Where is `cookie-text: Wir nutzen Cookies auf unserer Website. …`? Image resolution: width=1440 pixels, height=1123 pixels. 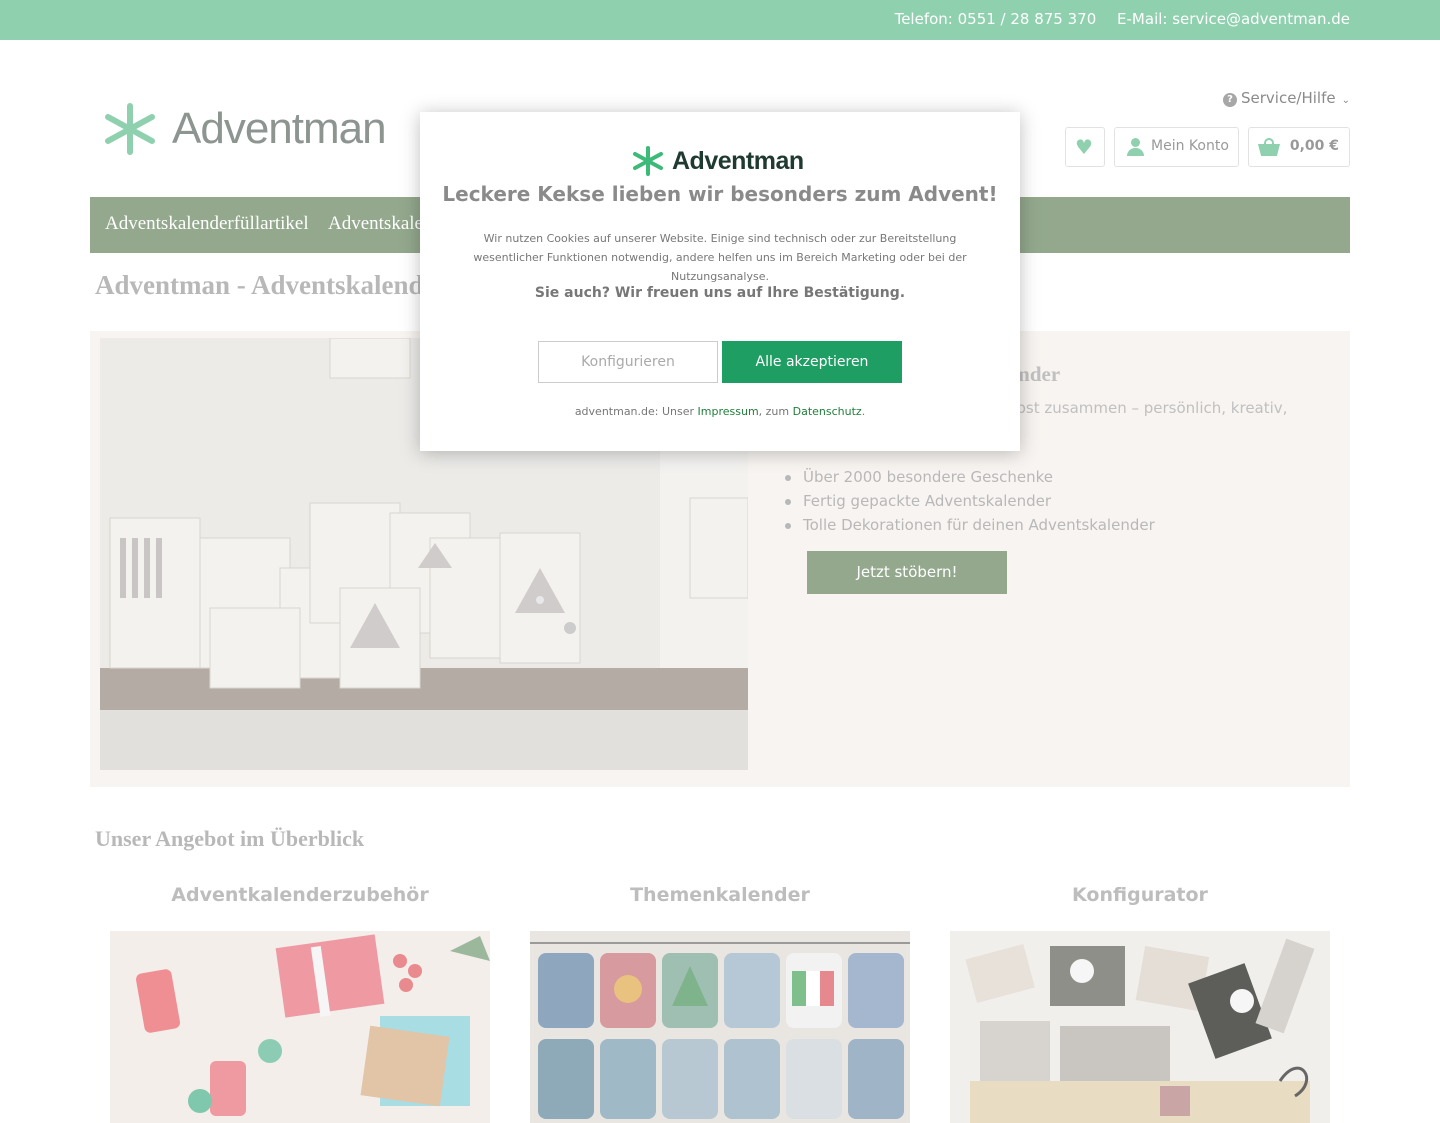
cookie-text: Wir nutzen Cookies auf unserer Website. … is located at coordinates (720, 257).